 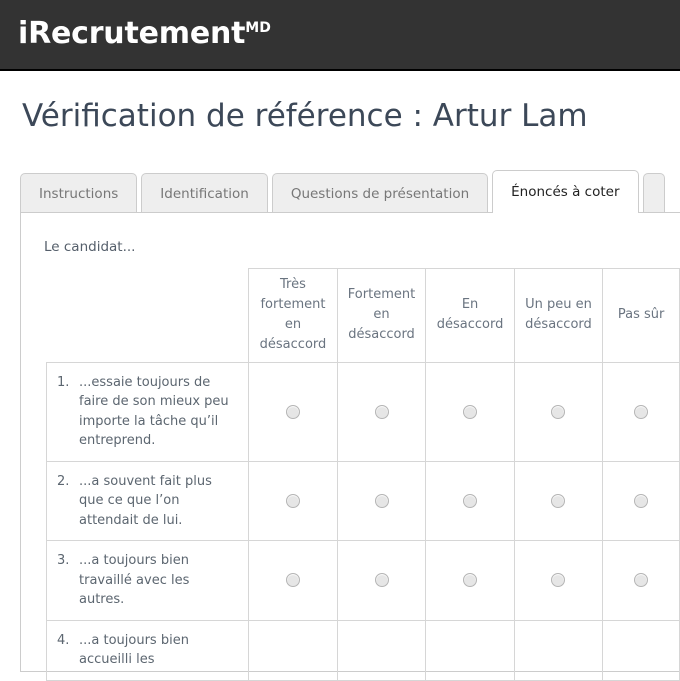 What do you see at coordinates (653, 193) in the screenshot?
I see `tab-next-partial` at bounding box center [653, 193].